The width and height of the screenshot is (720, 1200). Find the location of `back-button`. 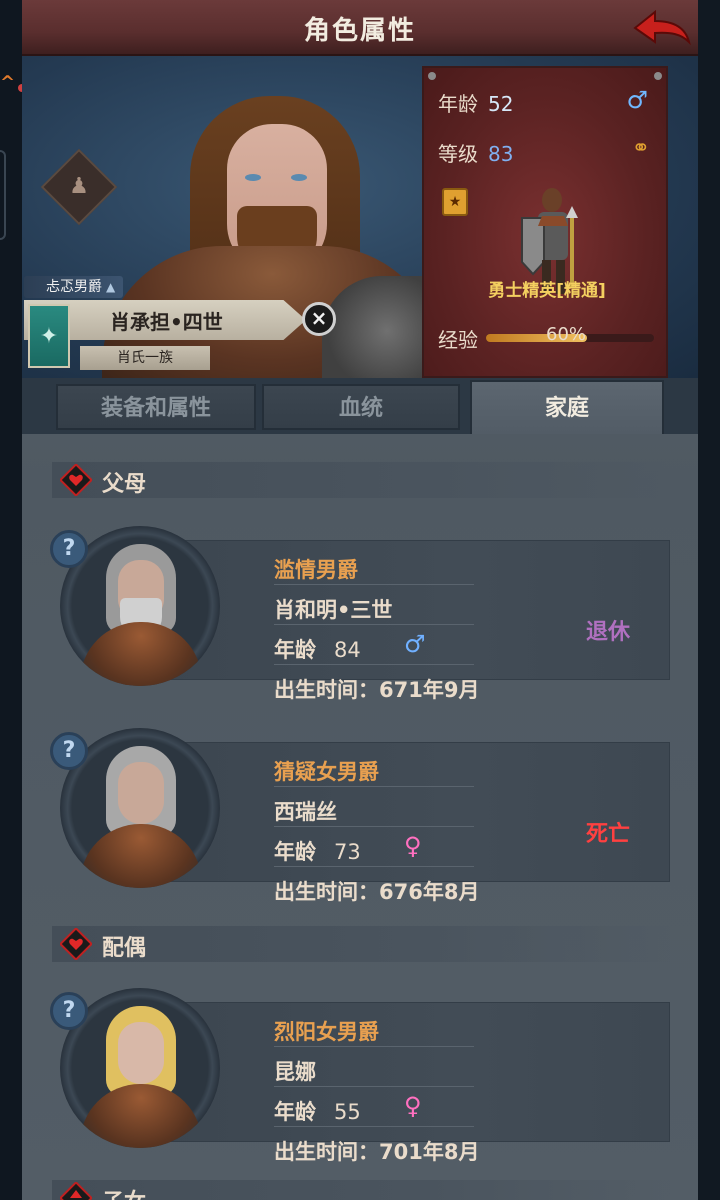

back-button is located at coordinates (662, 28).